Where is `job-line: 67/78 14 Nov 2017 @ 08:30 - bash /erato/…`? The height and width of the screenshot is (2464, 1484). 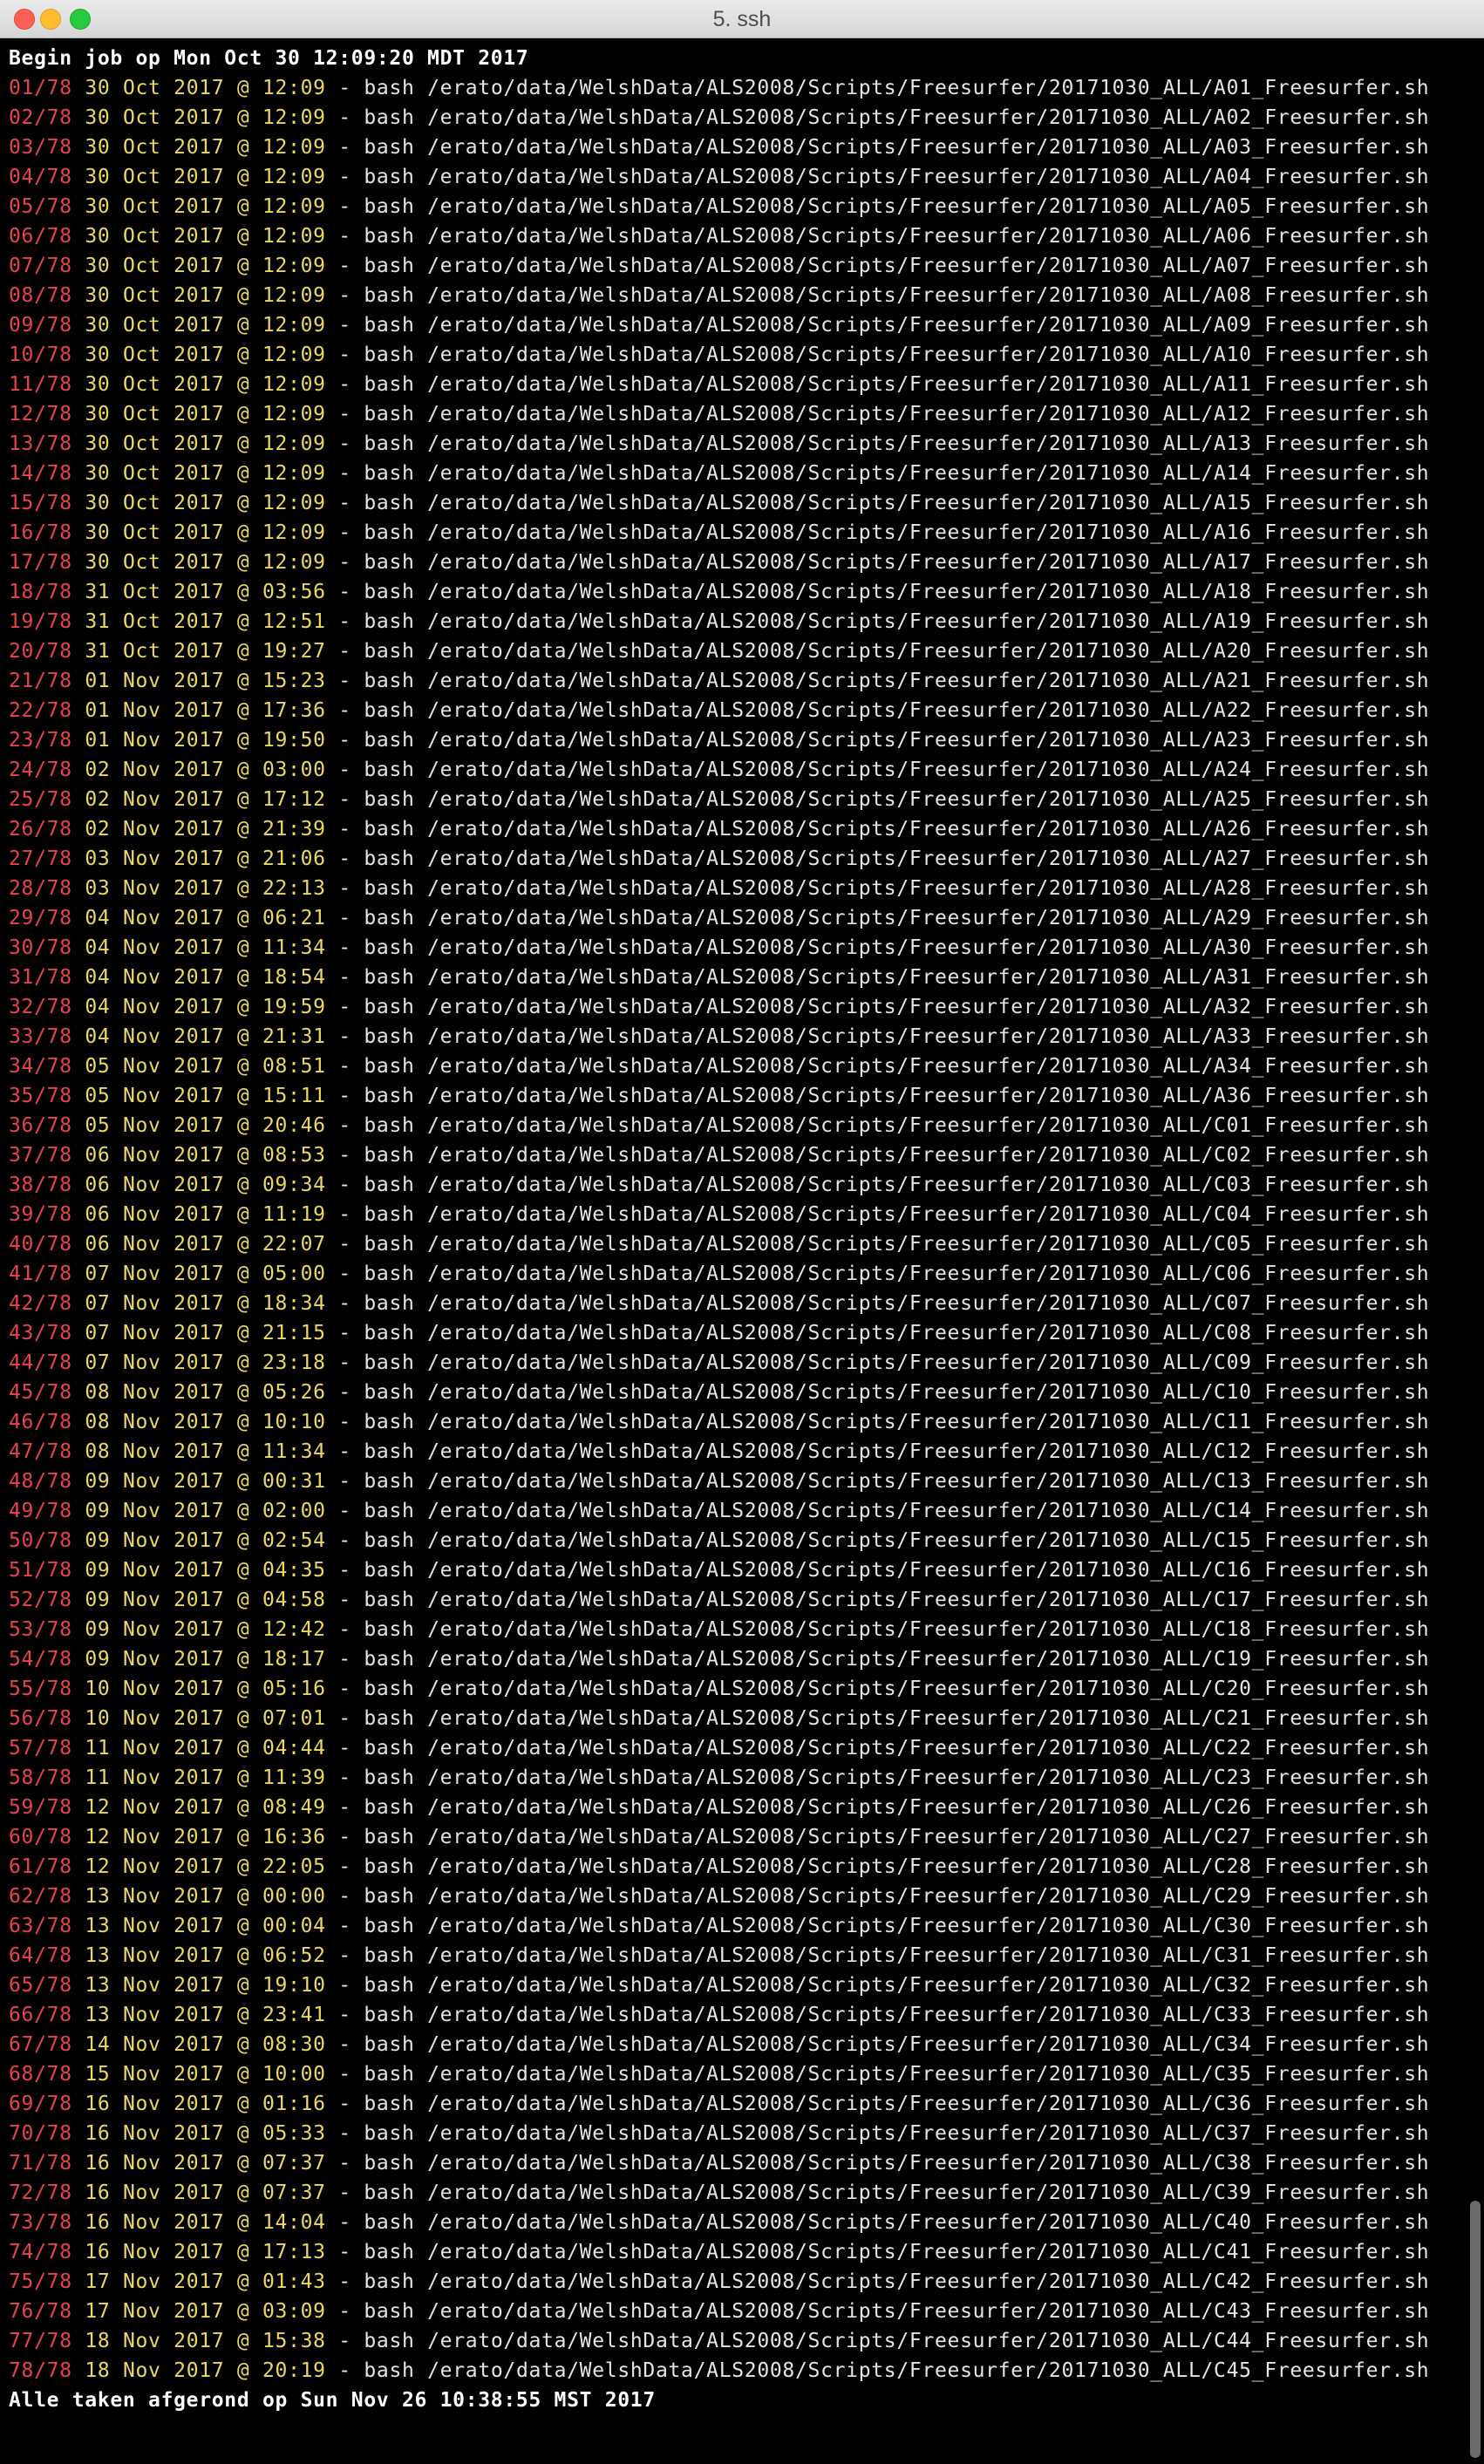
job-line: 67/78 14 Nov 2017 @ 08:30 - bash /erato/… is located at coordinates (732, 2044).